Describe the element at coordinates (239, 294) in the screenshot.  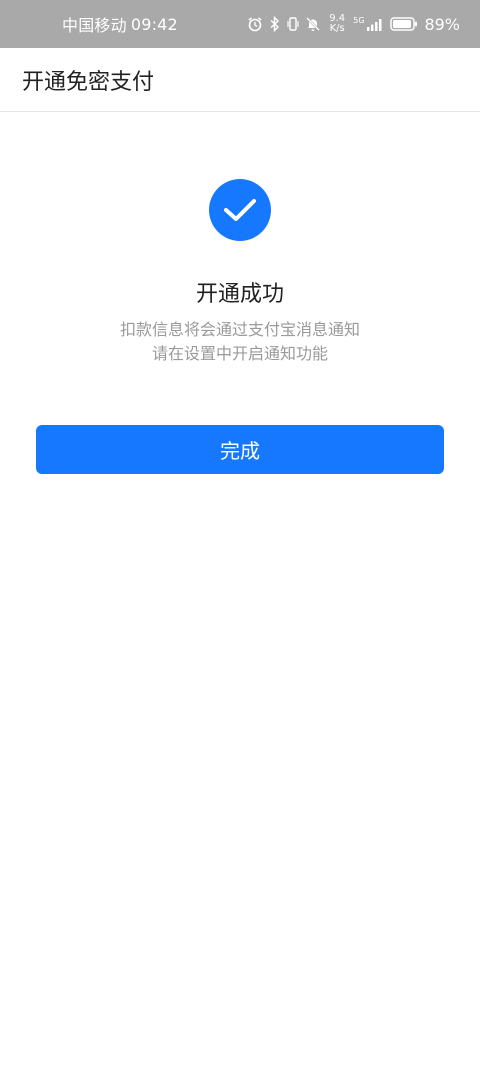
I see `success-title: 开通成功` at that location.